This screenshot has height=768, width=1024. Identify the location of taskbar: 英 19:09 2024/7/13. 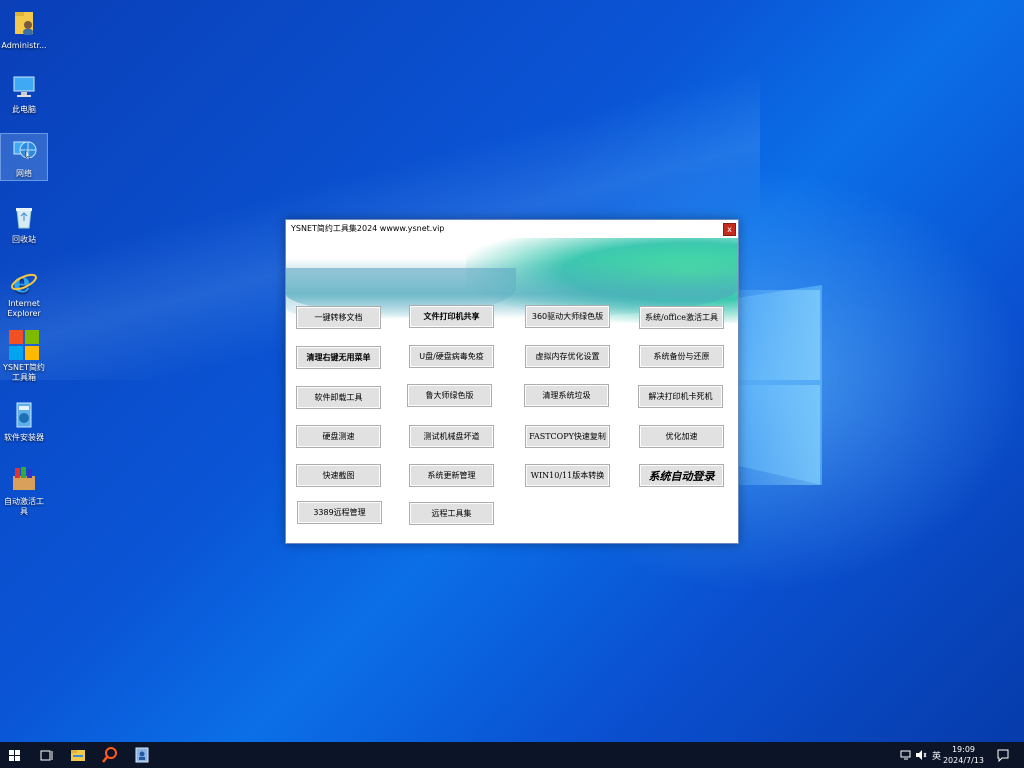
(512, 755).